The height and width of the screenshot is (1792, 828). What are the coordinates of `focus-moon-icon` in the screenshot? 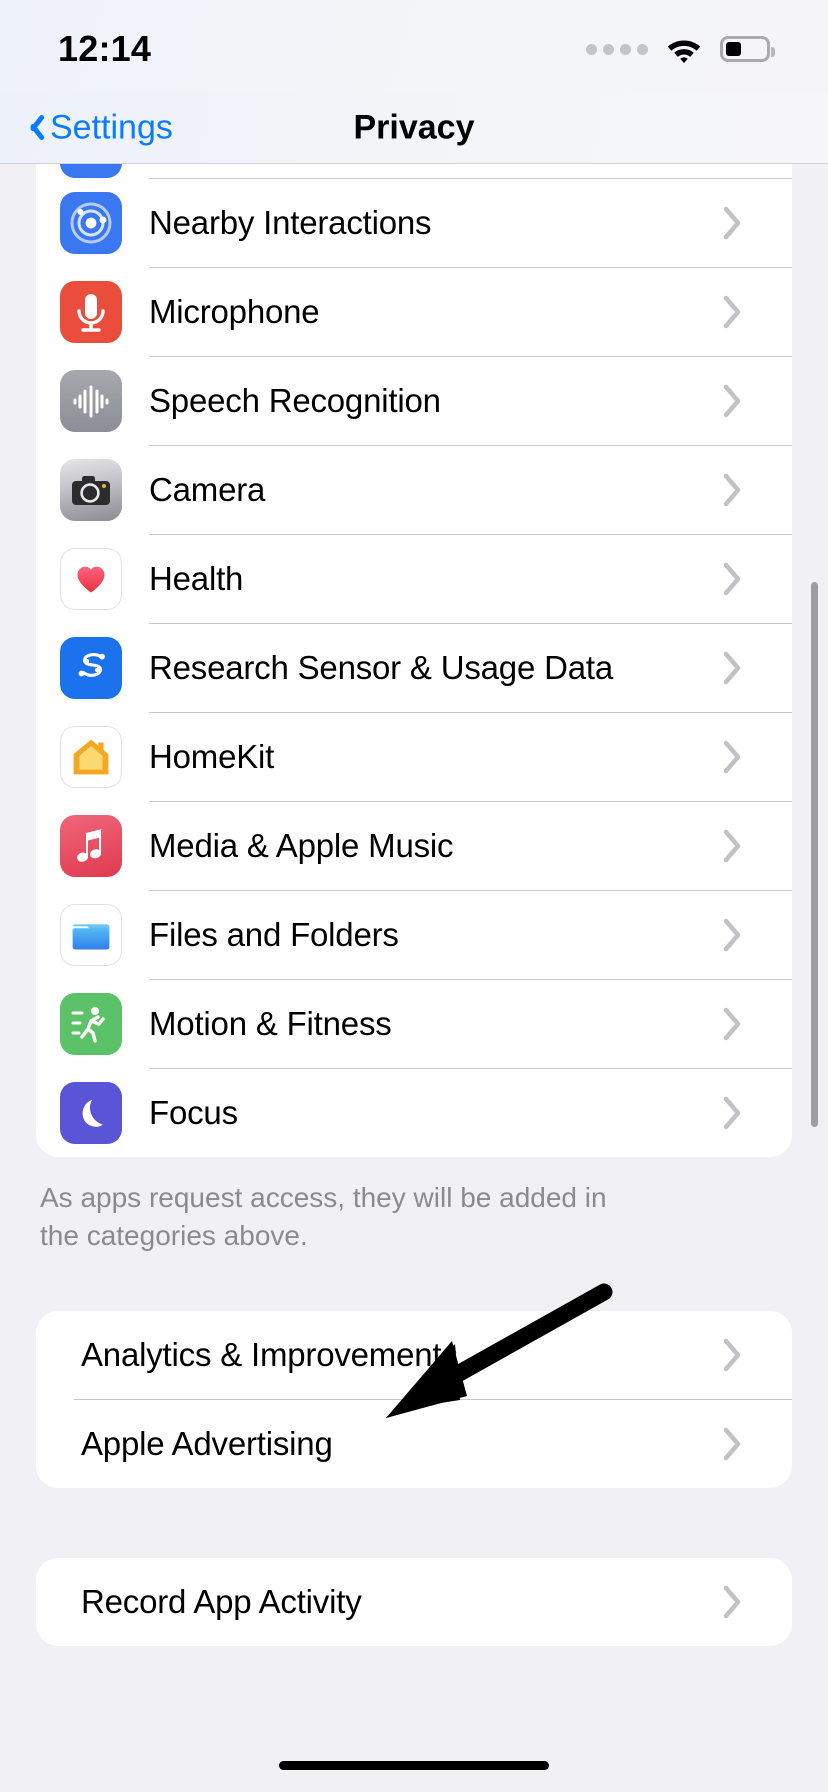 It's located at (91, 1113).